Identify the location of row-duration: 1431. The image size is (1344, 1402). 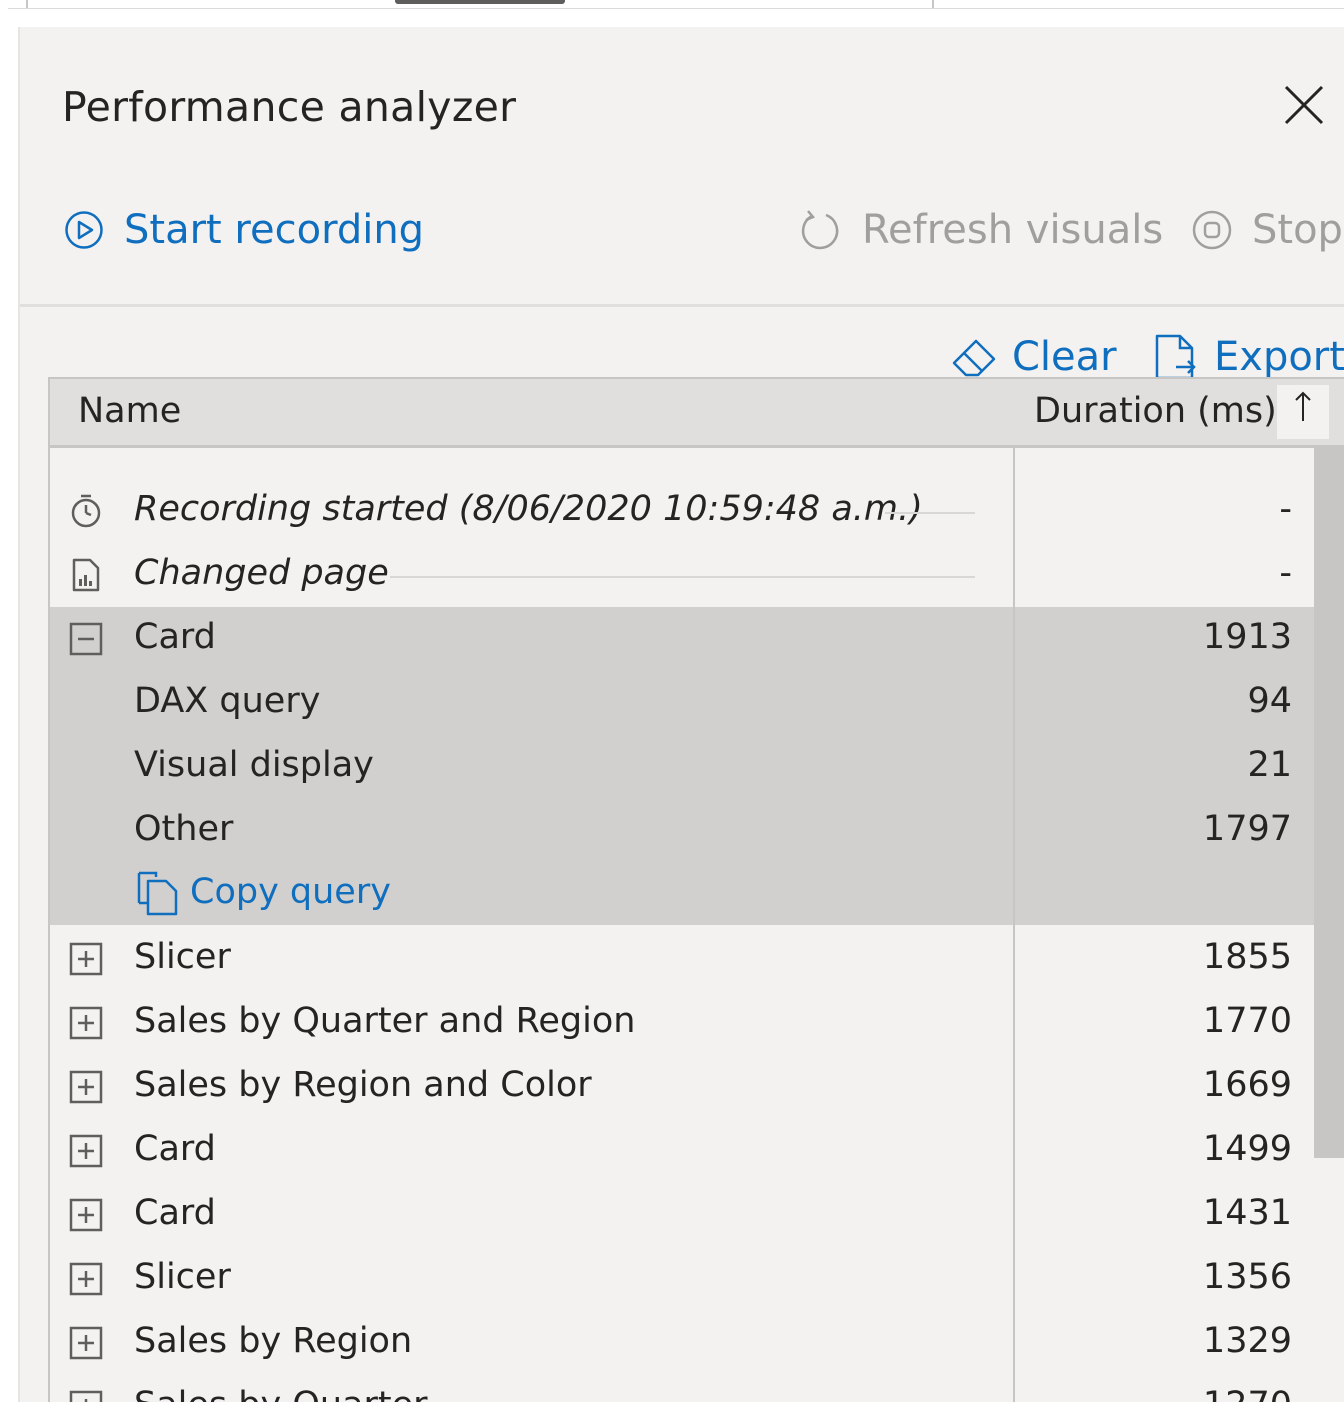
(1247, 1213).